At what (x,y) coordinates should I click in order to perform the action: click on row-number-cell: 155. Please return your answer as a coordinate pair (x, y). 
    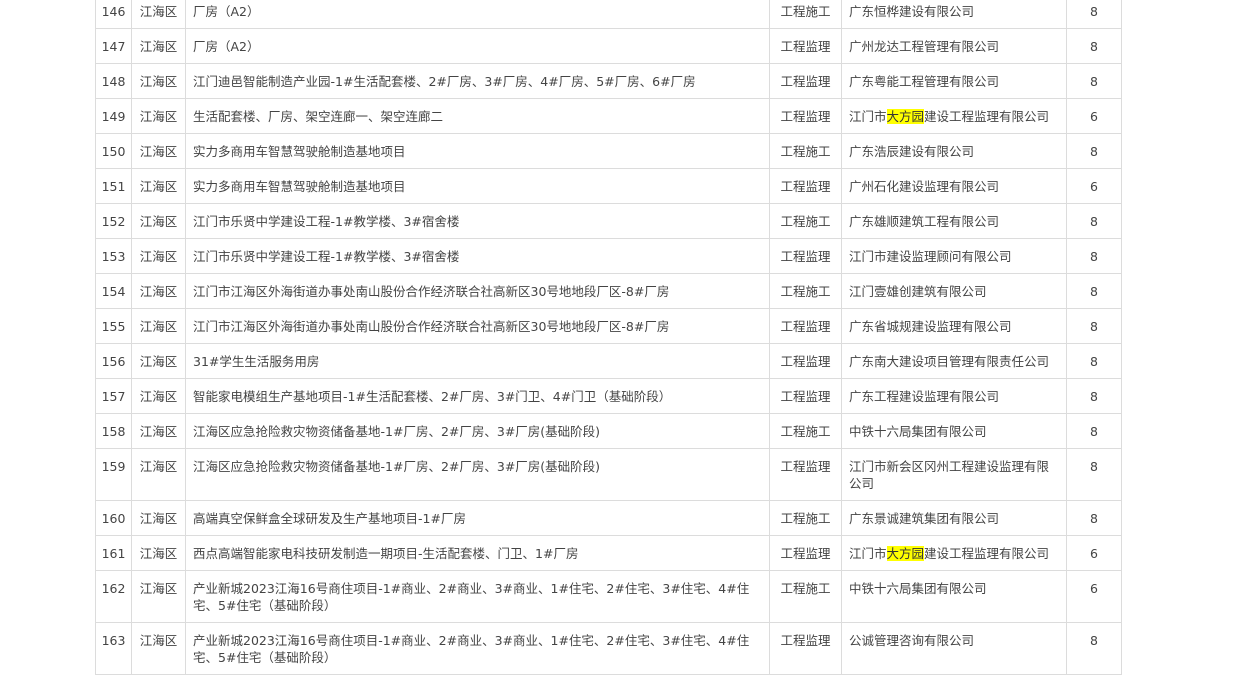
    Looking at the image, I should click on (113, 326).